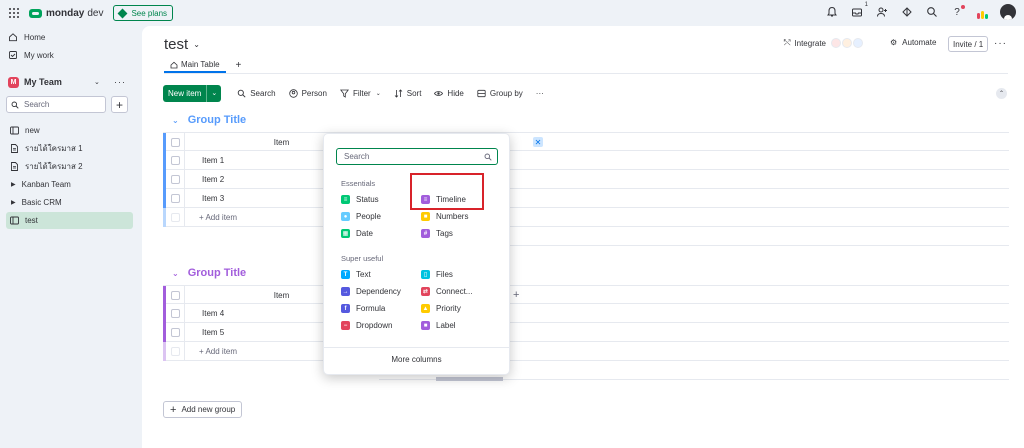 The height and width of the screenshot is (448, 1024). Describe the element at coordinates (787, 42) in the screenshot. I see `integrate-icon: ⤲` at that location.